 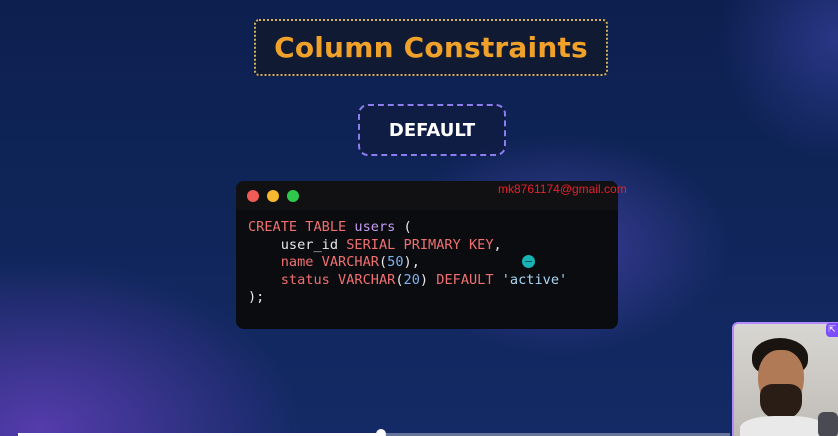 I want to click on video-progress-scrubber, so click(x=381, y=432).